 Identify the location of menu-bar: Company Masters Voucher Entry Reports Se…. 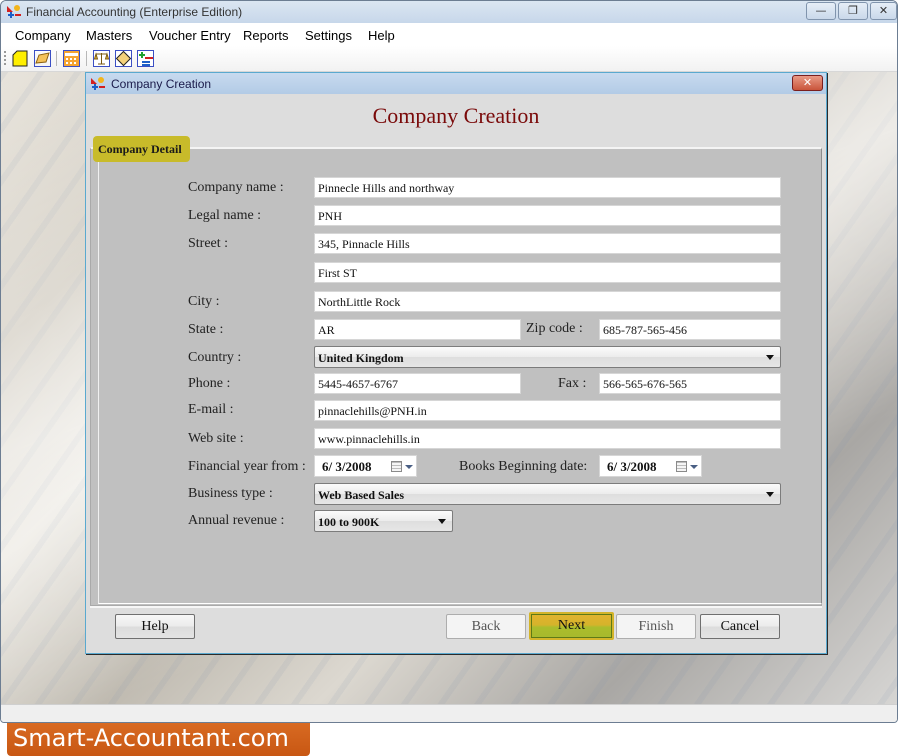
(449, 34).